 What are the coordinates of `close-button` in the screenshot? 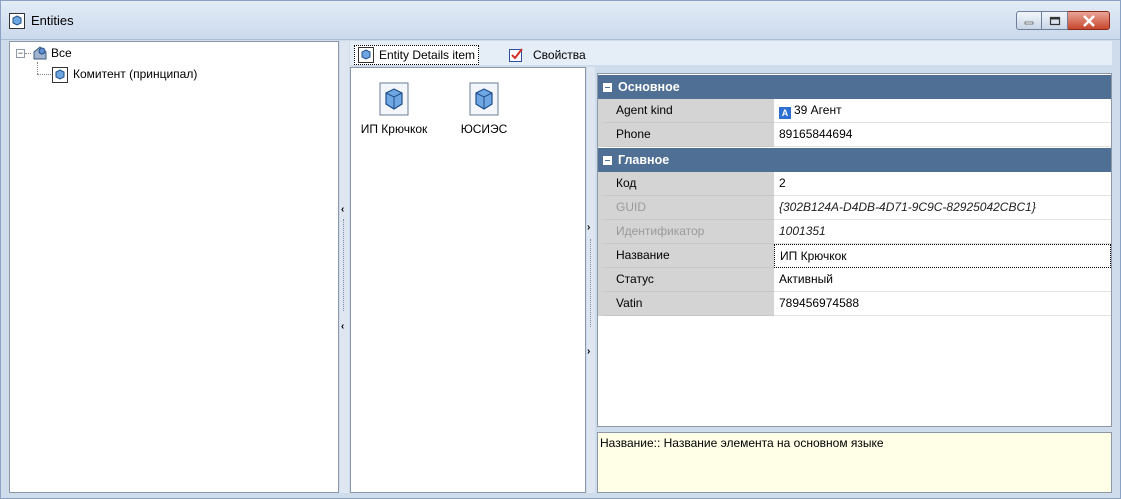 It's located at (1089, 20).